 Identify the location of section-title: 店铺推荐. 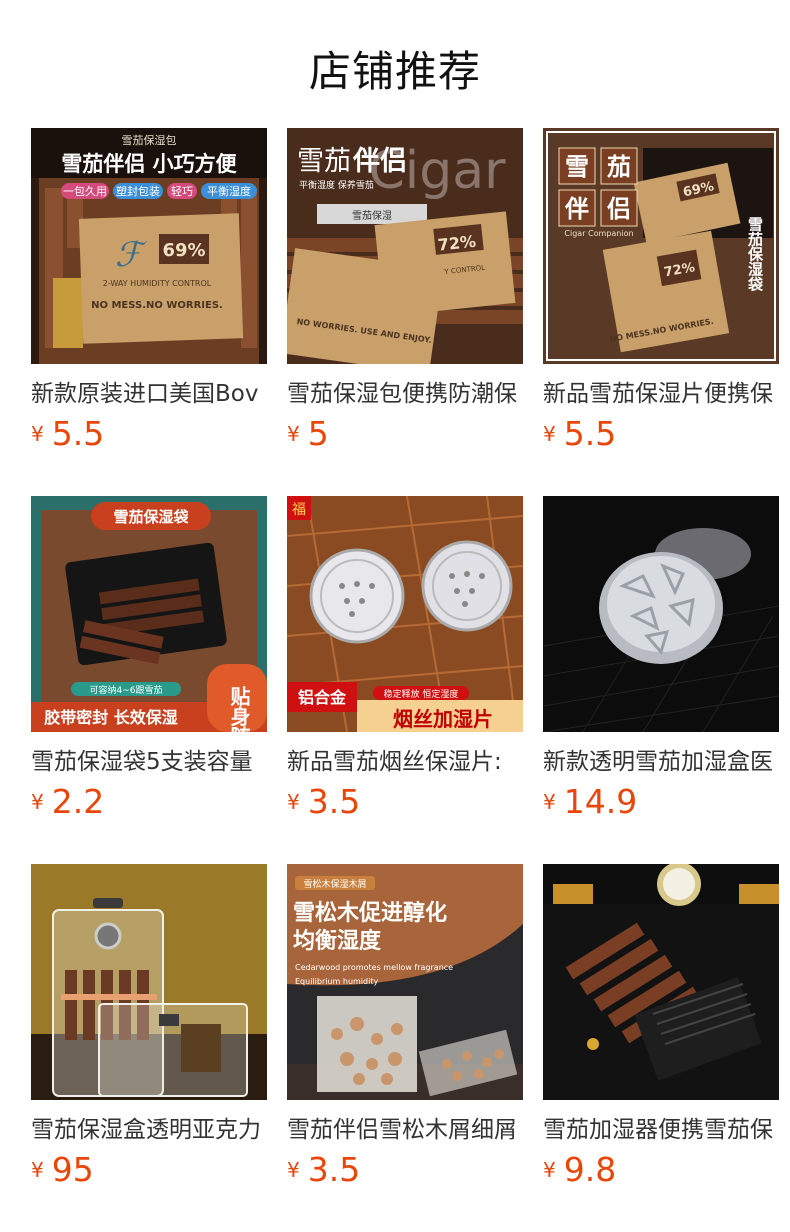
(394, 71).